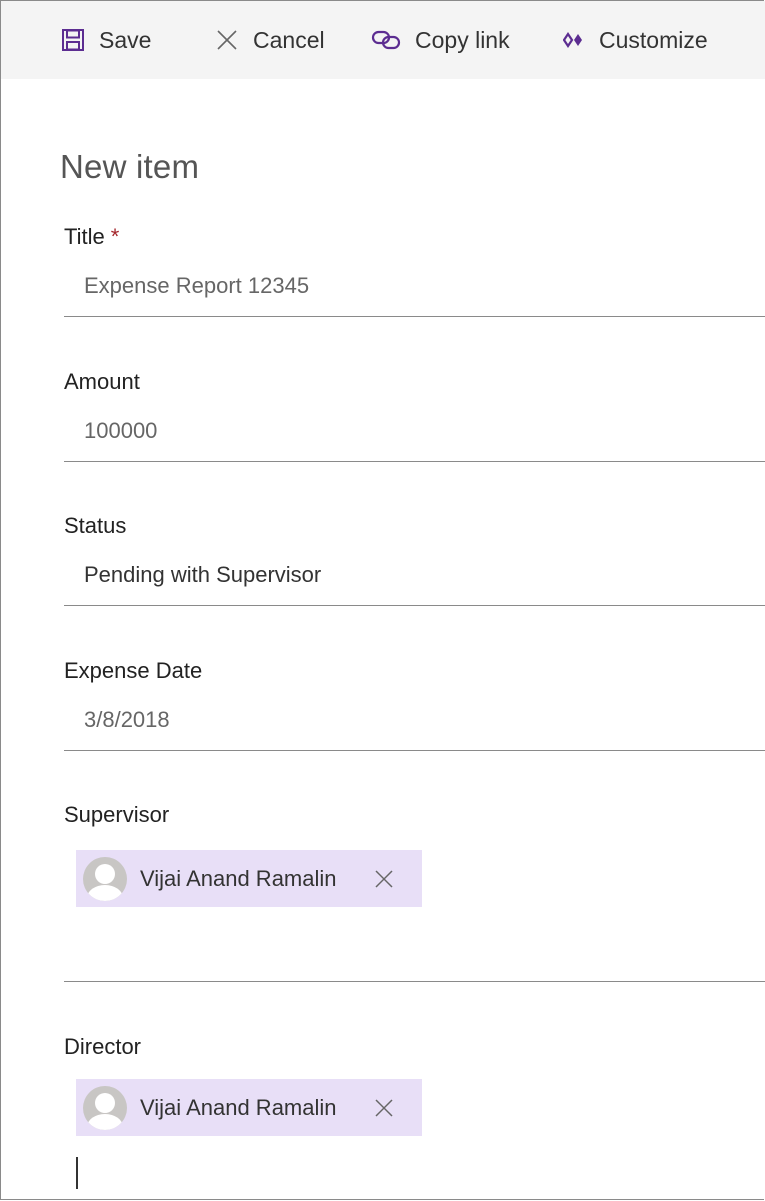 The width and height of the screenshot is (765, 1201). What do you see at coordinates (73, 40) in the screenshot?
I see `save-icon` at bounding box center [73, 40].